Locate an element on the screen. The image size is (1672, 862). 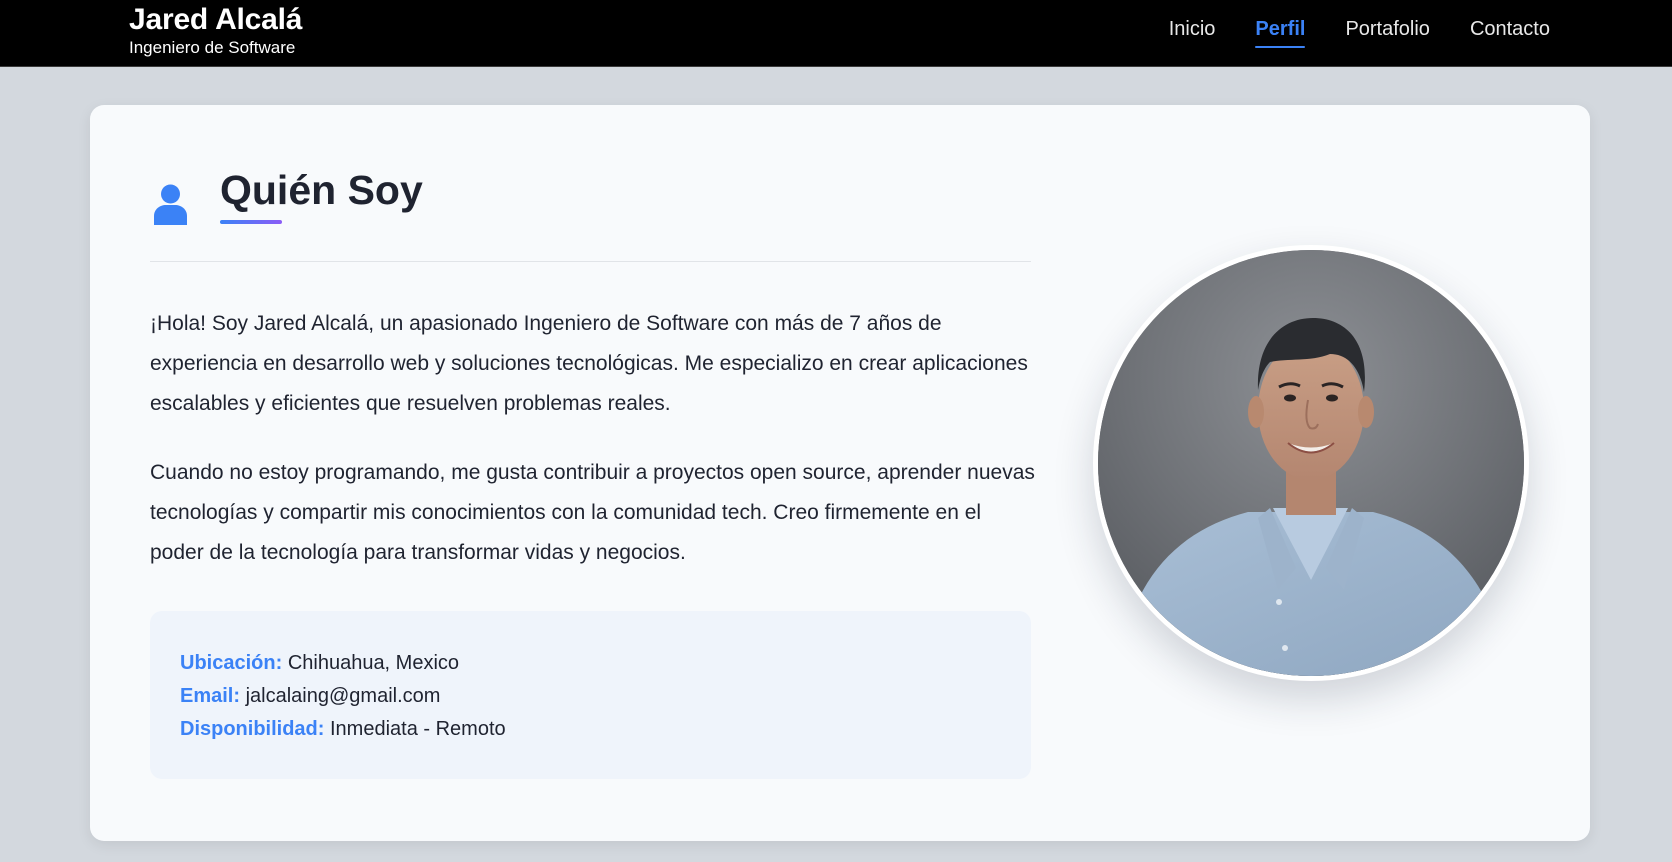
info-row-location: Ubicación: Chihuahua, Mexico is located at coordinates (590, 663).